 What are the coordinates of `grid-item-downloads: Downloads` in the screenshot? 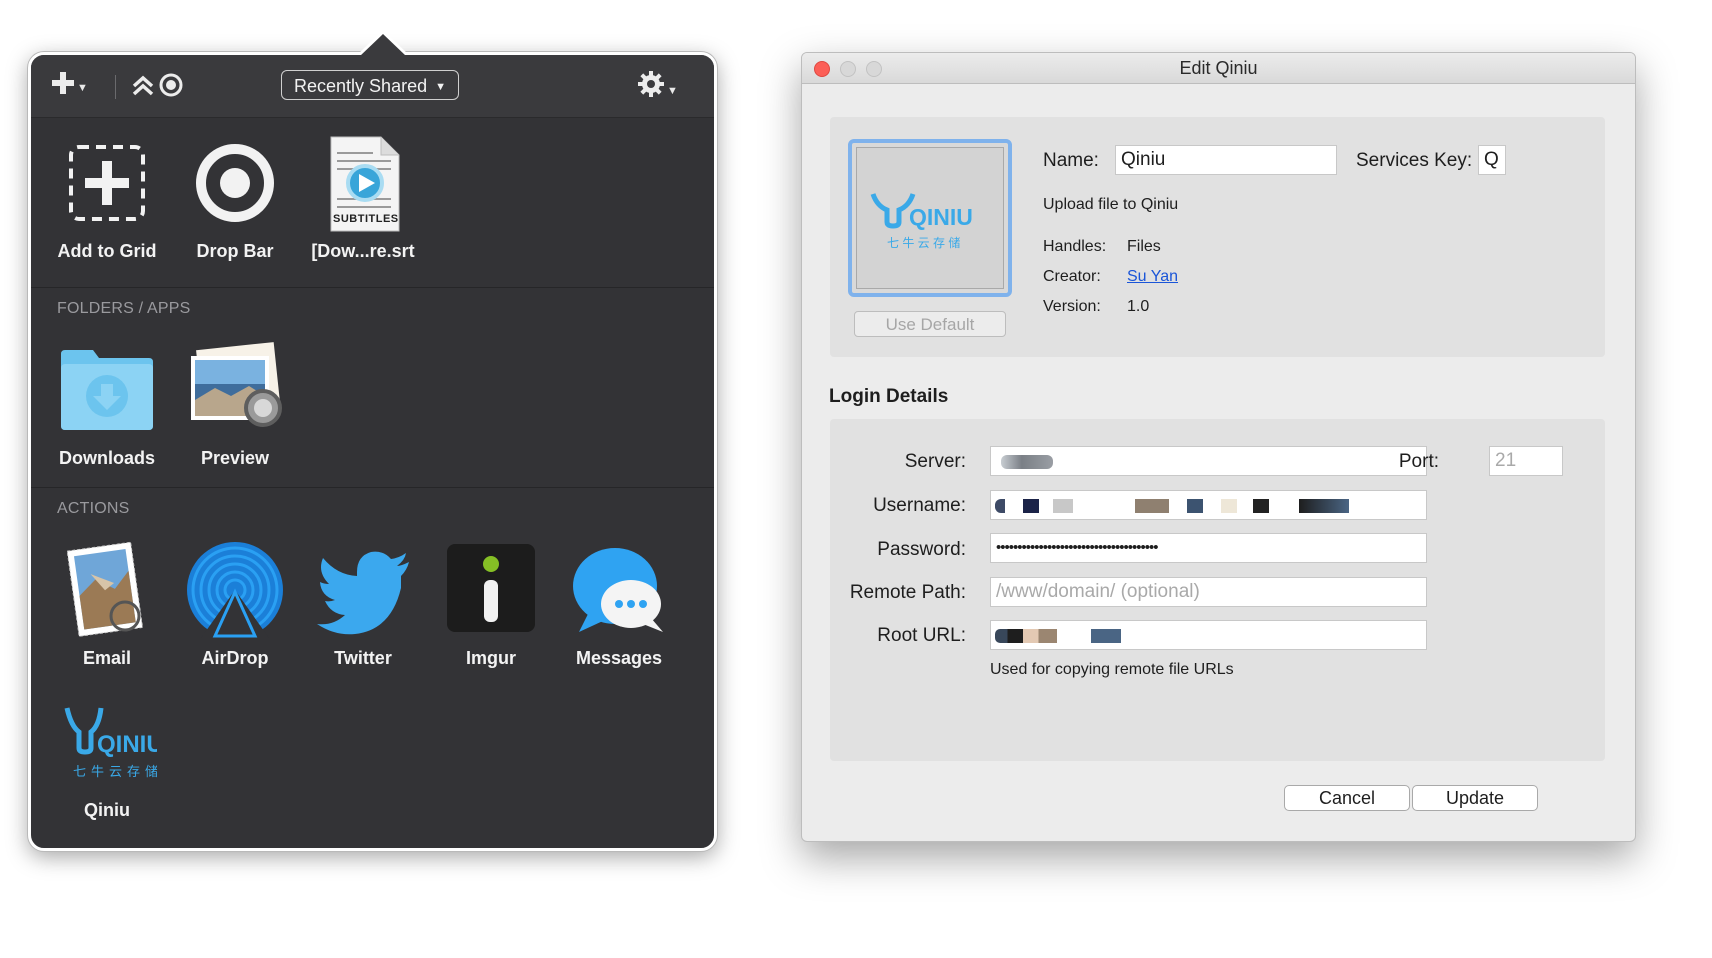 It's located at (107, 404).